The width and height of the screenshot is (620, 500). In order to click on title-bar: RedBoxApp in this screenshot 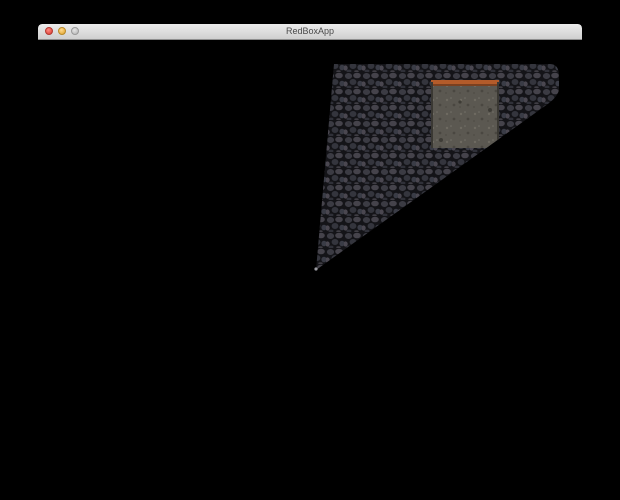, I will do `click(310, 32)`.